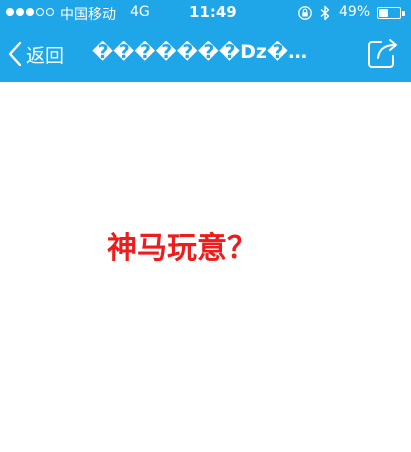 The height and width of the screenshot is (452, 411). What do you see at coordinates (391, 13) in the screenshot?
I see `battery-icon` at bounding box center [391, 13].